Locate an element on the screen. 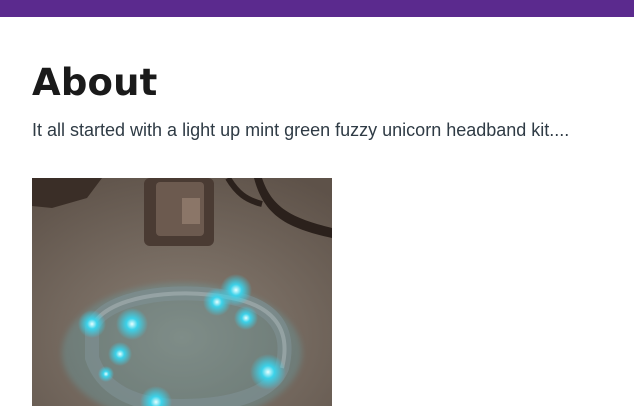 The height and width of the screenshot is (406, 634). page-title: About is located at coordinates (95, 82).